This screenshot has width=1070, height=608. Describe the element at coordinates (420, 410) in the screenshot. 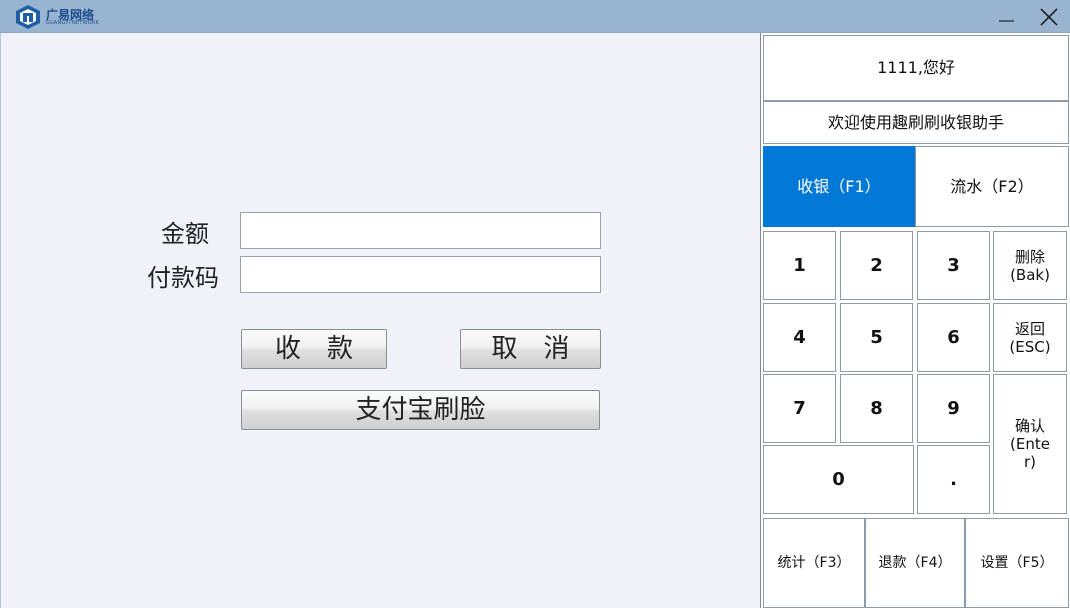

I see `alipay-face-pay-button: 支付宝刷脸` at that location.